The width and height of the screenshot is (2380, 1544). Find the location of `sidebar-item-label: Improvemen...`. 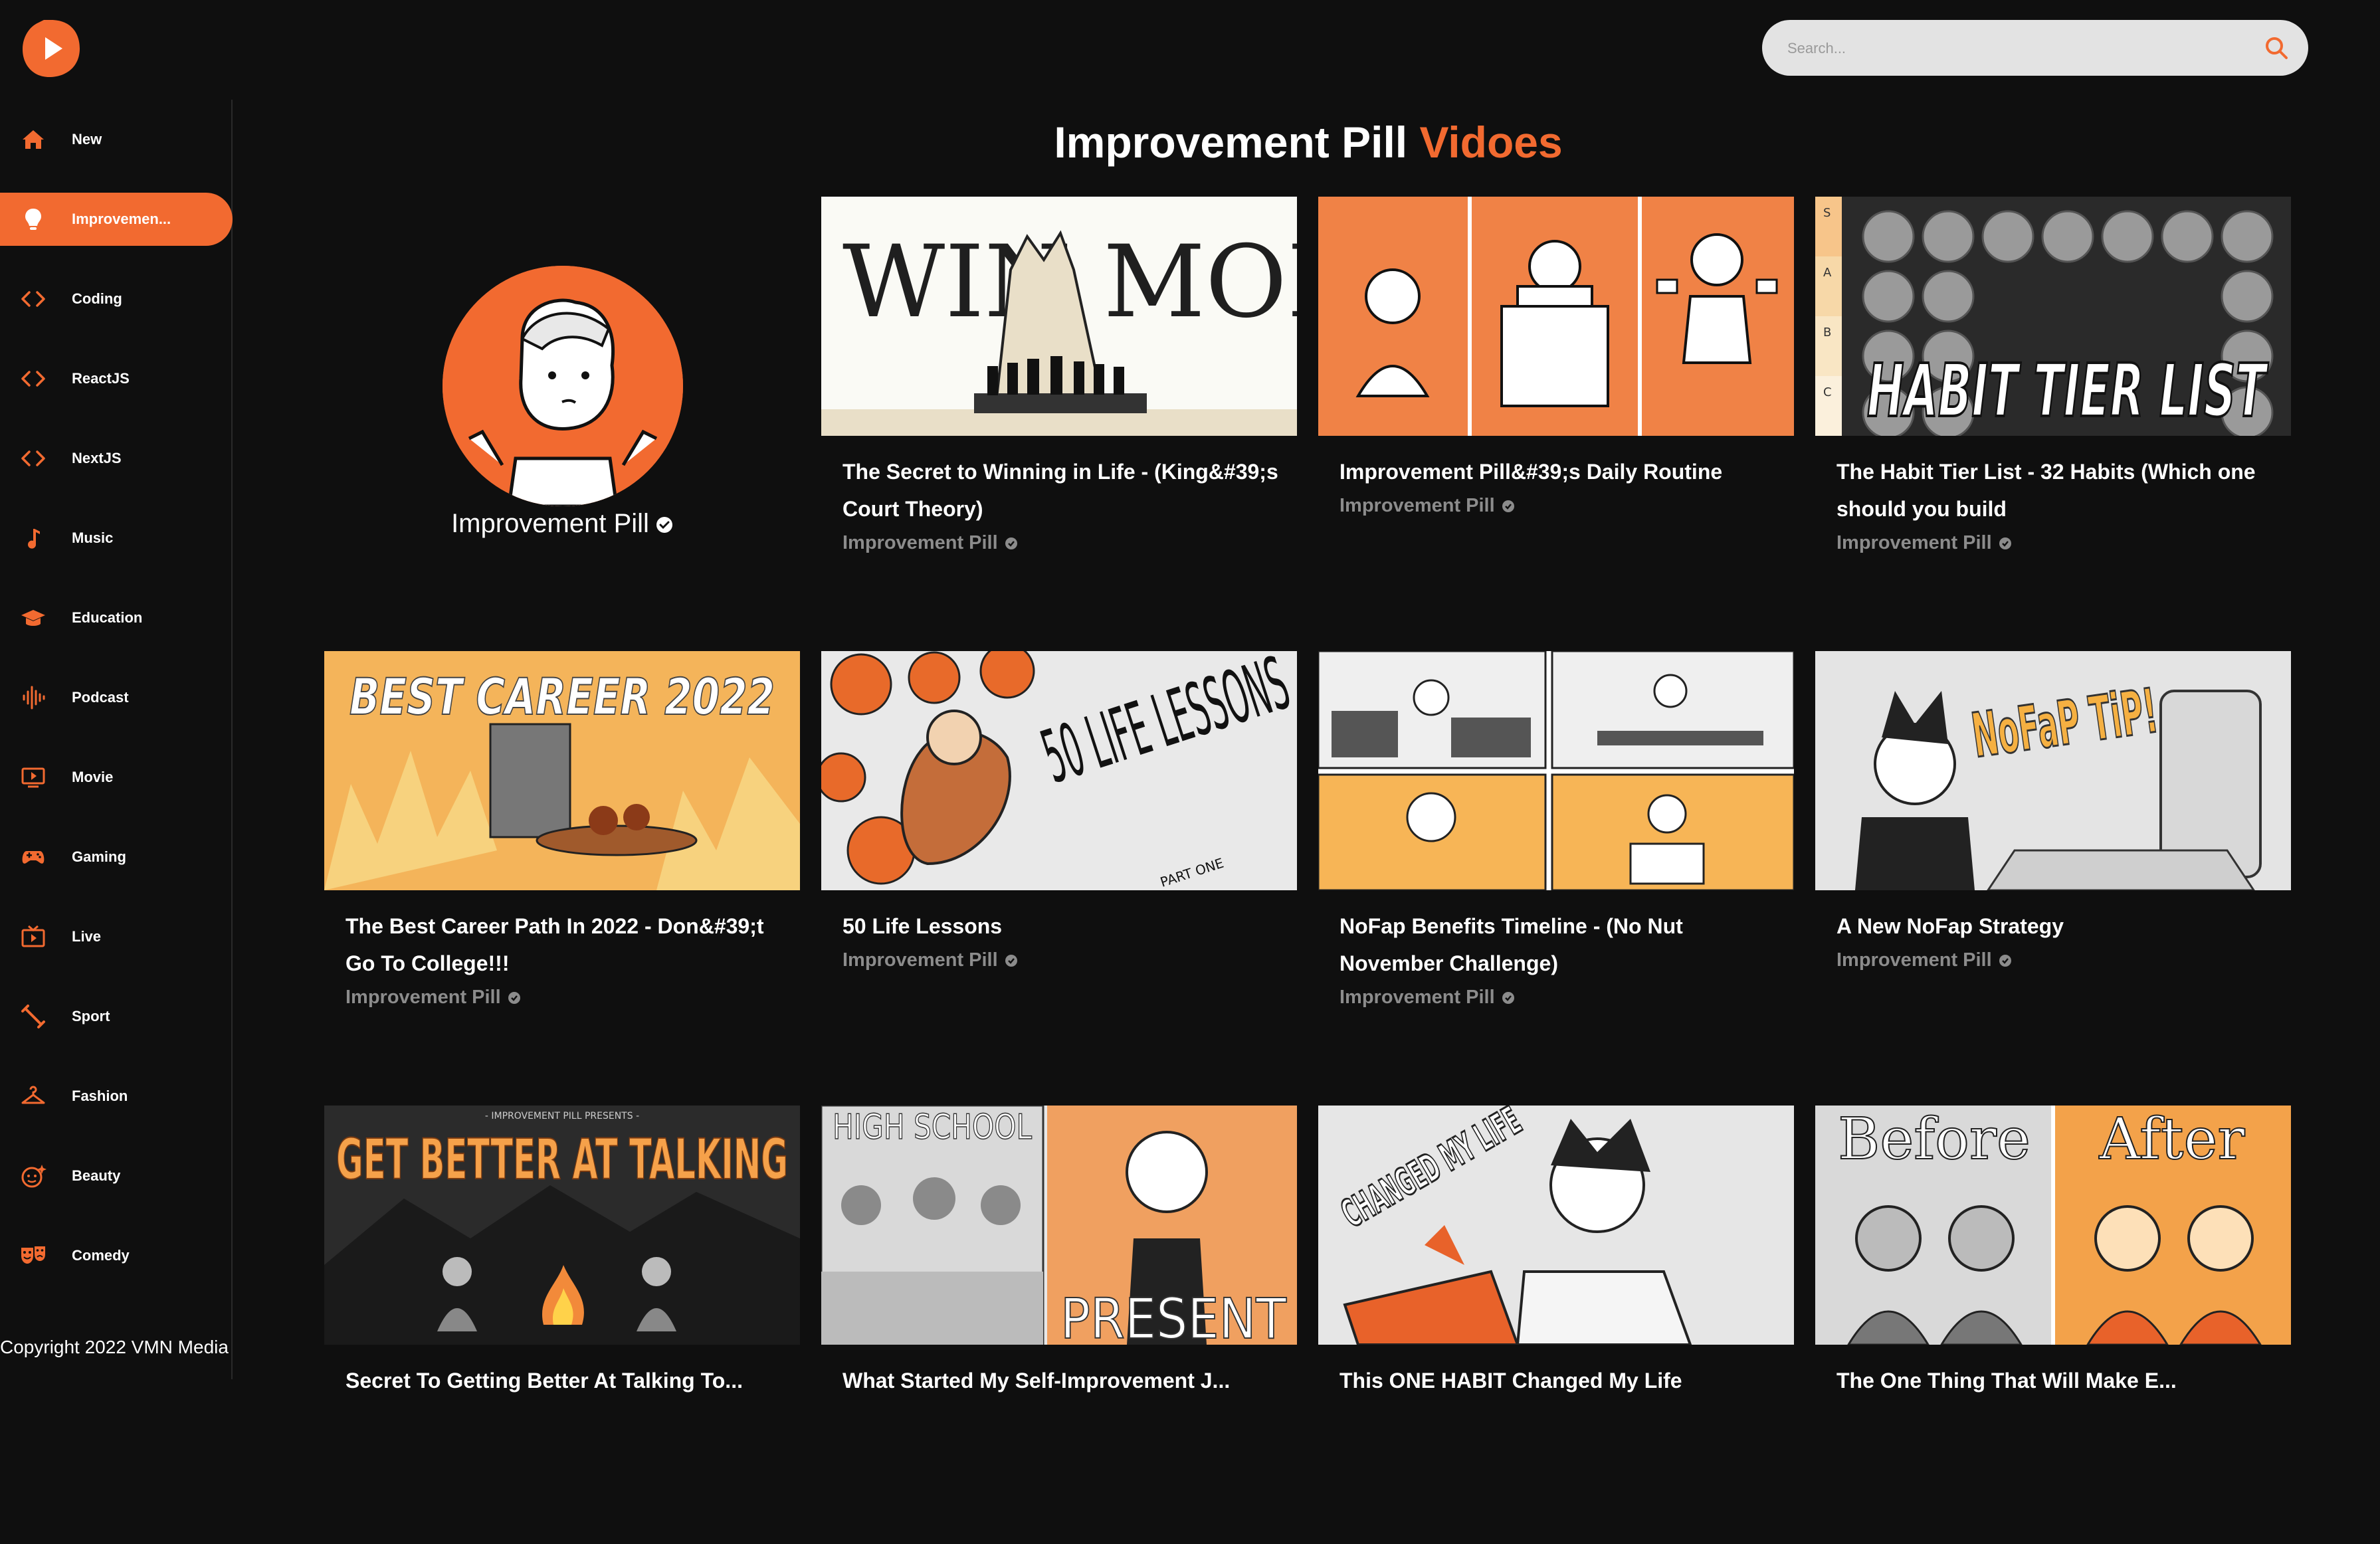

sidebar-item-label: Improvemen... is located at coordinates (121, 219).